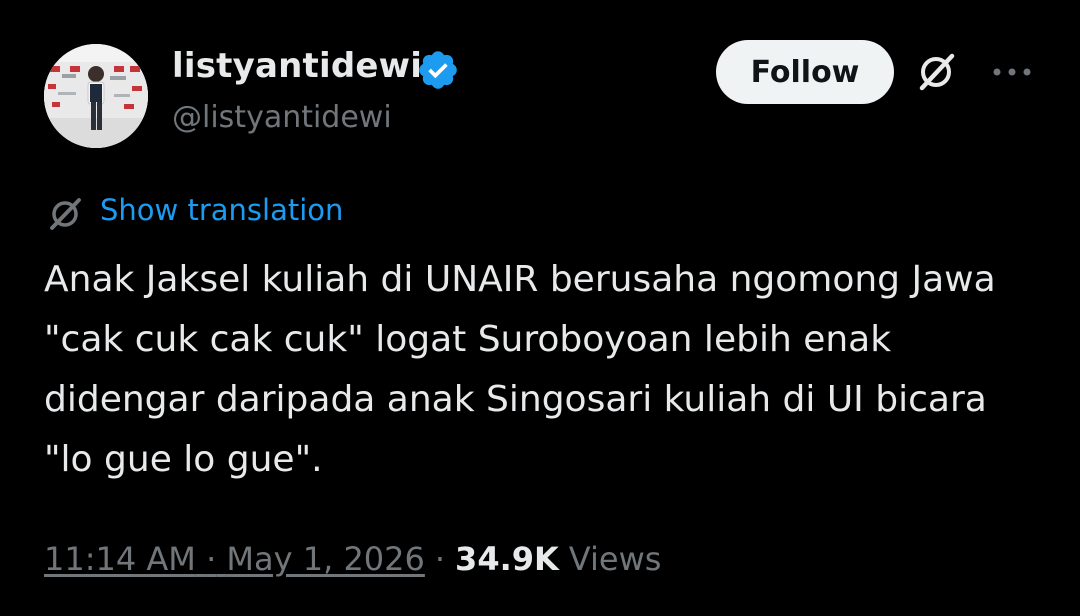 This screenshot has width=1080, height=616. What do you see at coordinates (221, 210) in the screenshot?
I see `show-translation-link: Show translation` at bounding box center [221, 210].